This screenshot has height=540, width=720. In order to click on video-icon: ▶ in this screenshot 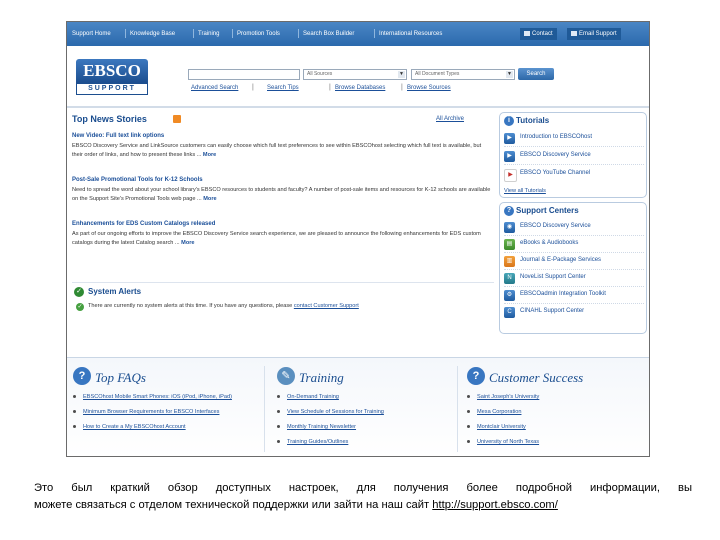, I will do `click(509, 156)`.